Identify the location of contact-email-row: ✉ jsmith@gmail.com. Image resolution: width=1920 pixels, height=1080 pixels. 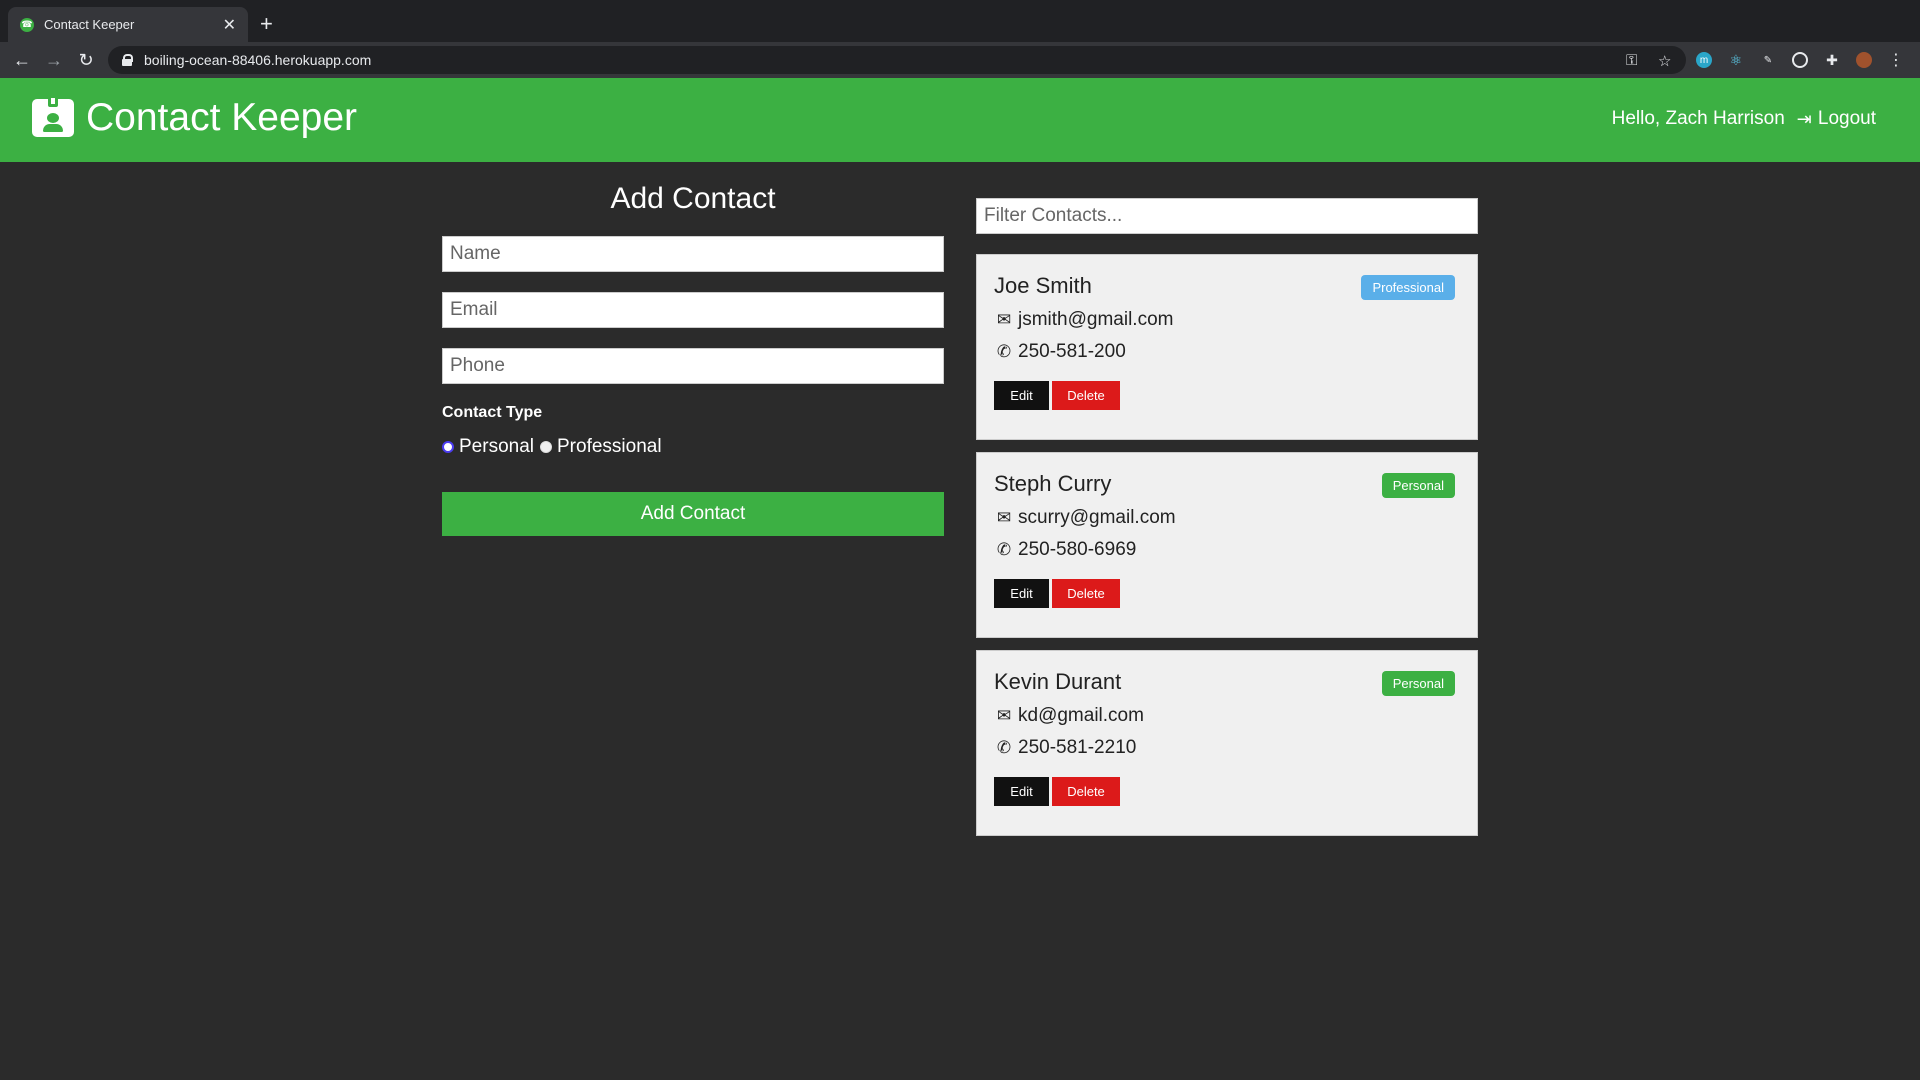
(1227, 320).